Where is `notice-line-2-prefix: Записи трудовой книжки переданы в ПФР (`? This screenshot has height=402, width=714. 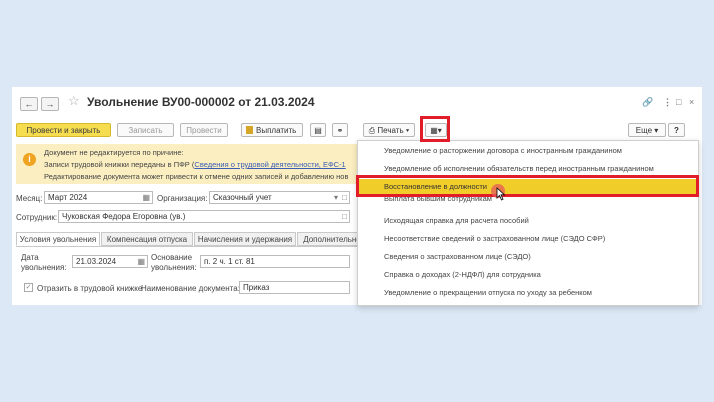
notice-line-2-prefix: Записи трудовой книжки переданы в ПФР ( is located at coordinates (119, 164).